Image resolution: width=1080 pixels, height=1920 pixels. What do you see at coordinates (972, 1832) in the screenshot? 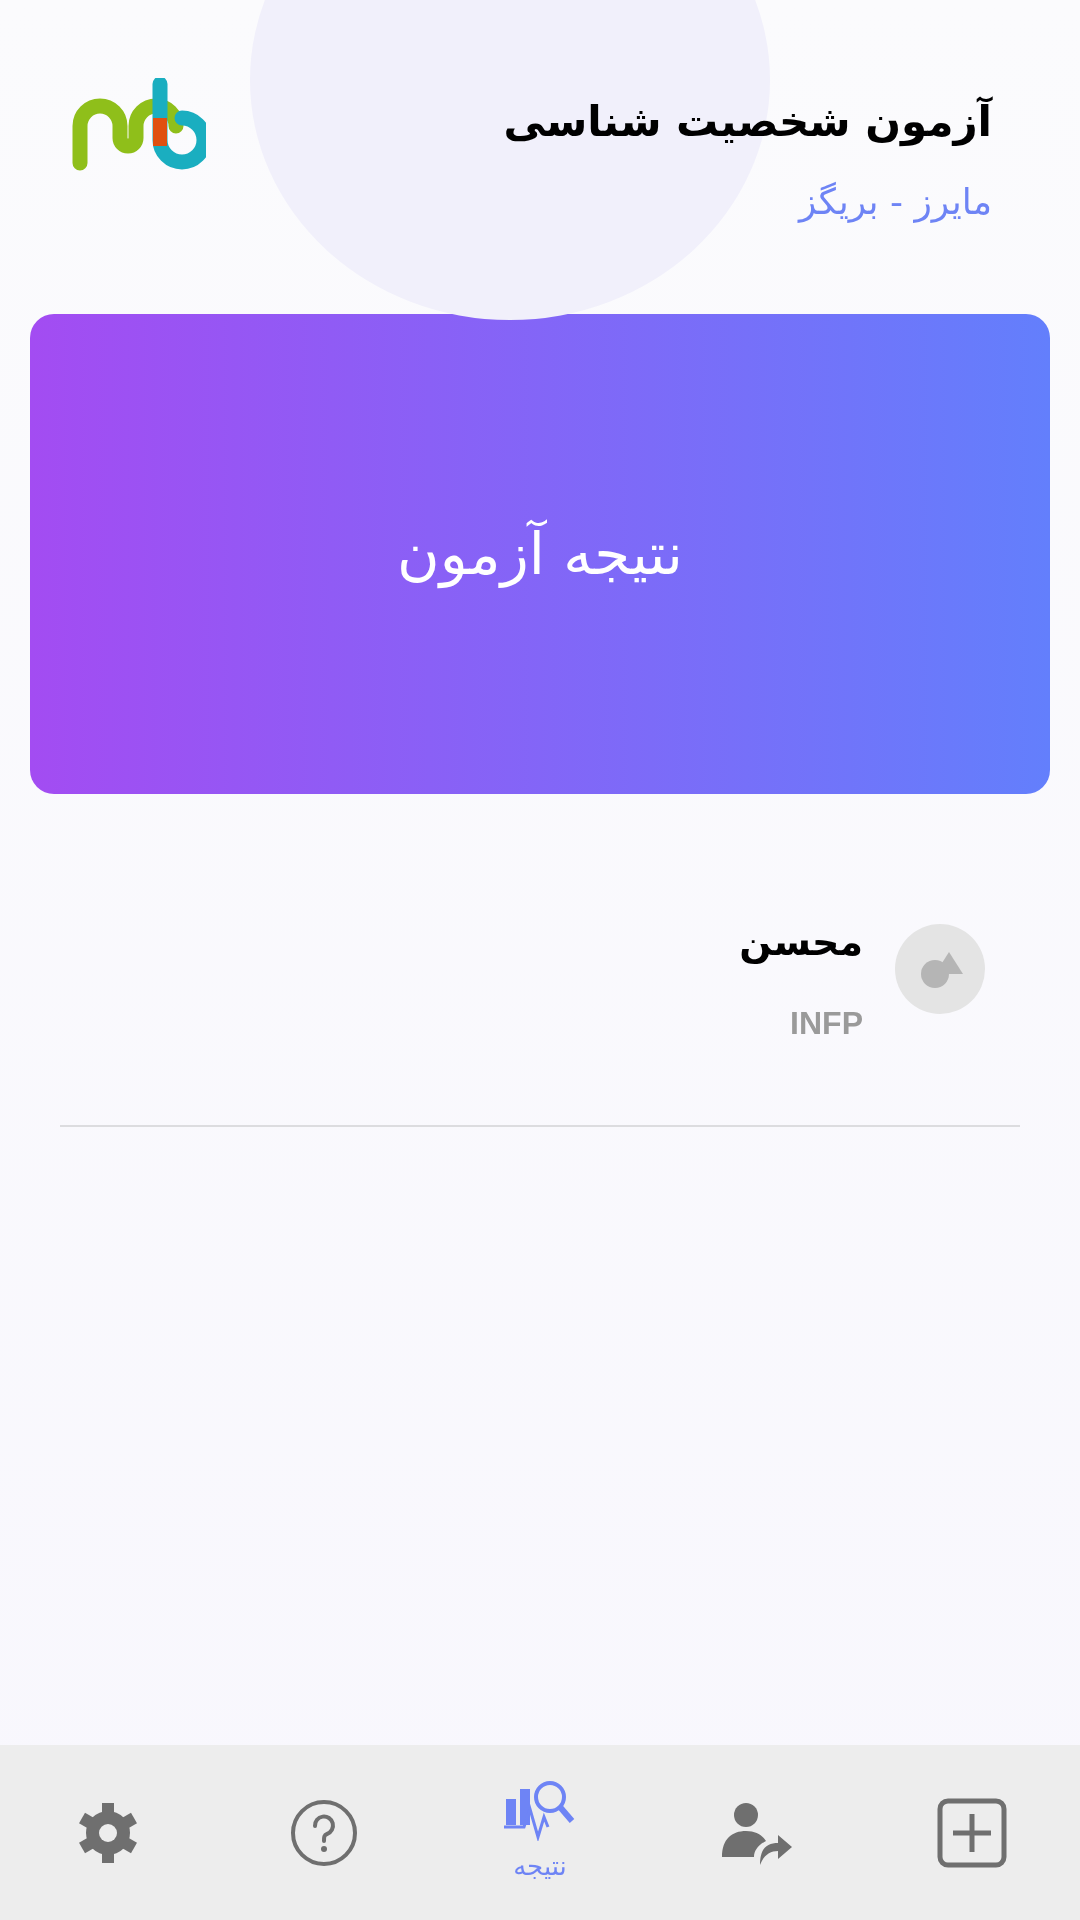
I see `add-icon` at bounding box center [972, 1832].